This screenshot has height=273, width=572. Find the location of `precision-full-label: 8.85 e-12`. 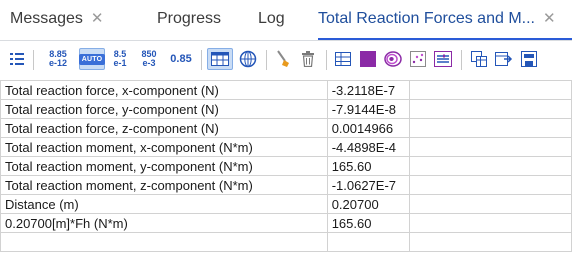

precision-full-label: 8.85 e-12 is located at coordinates (58, 59).